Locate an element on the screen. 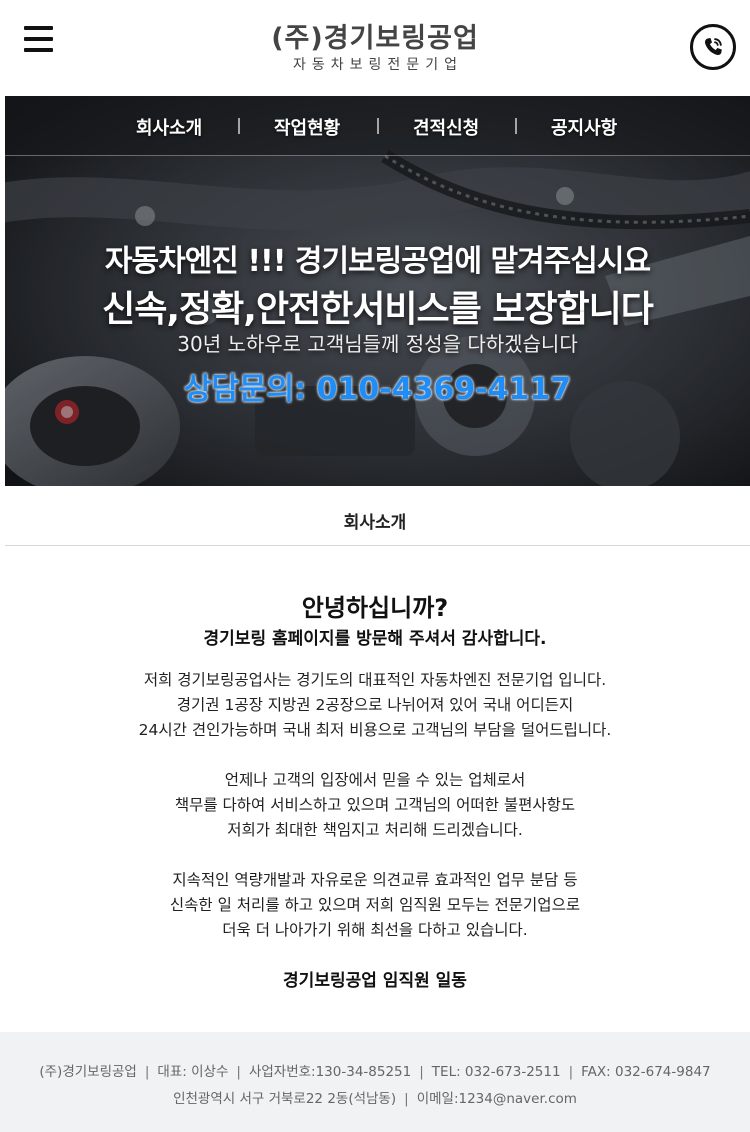  greeting-subheading: 경기보링 홈페이지를 방문해 주셔서 감사합니다. is located at coordinates (375, 639).